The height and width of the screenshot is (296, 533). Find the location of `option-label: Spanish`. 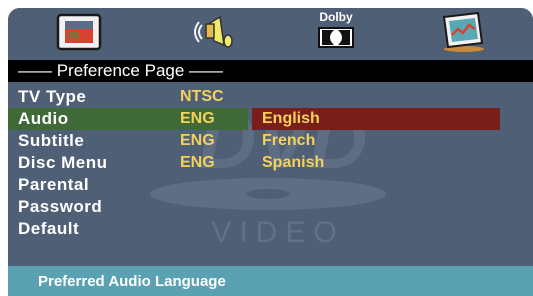

option-label: Spanish is located at coordinates (293, 162).